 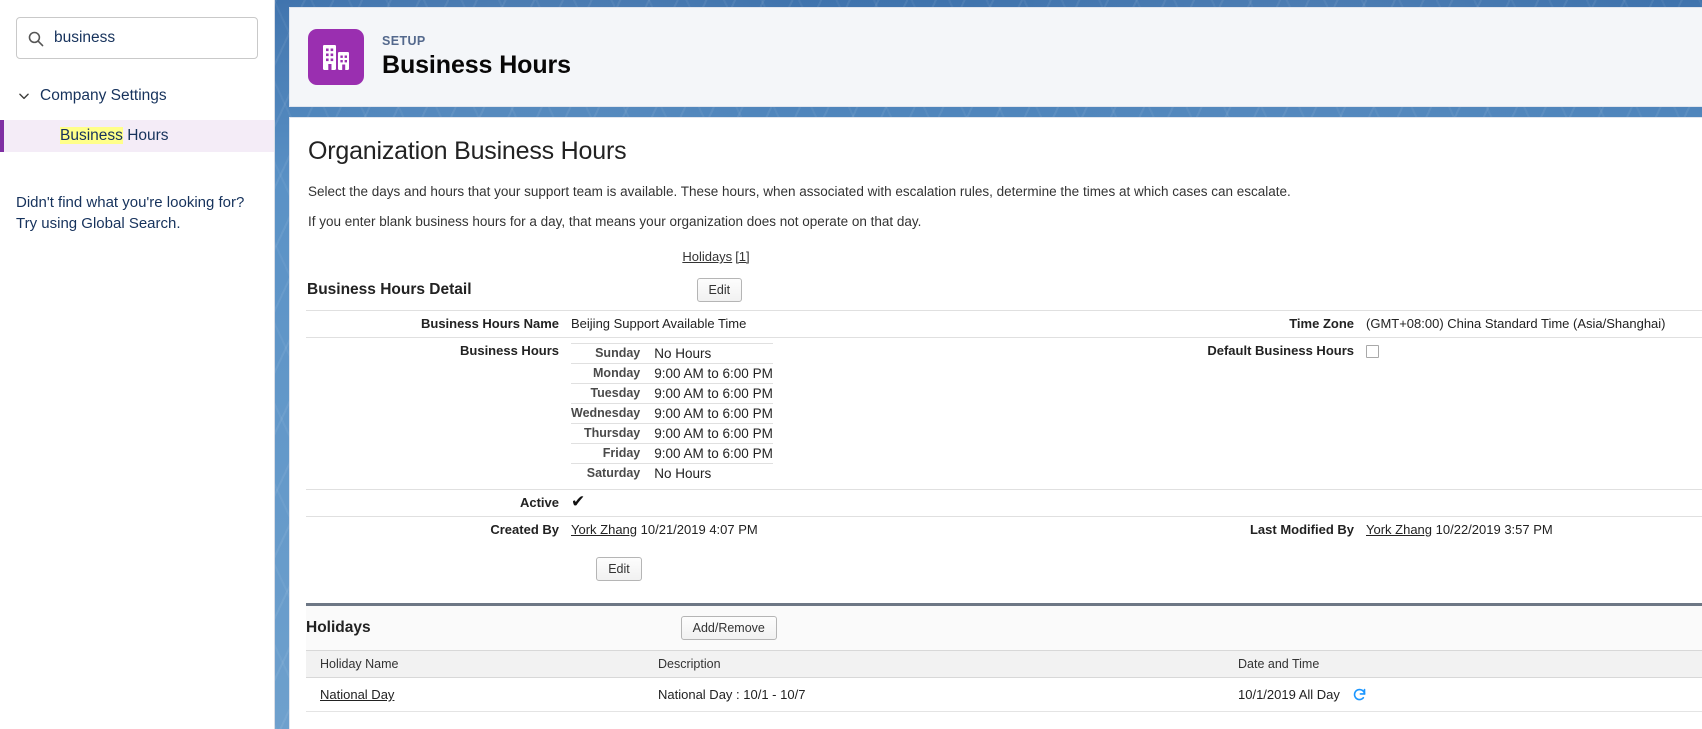 I want to click on edit-button-top: Edit, so click(x=719, y=290).